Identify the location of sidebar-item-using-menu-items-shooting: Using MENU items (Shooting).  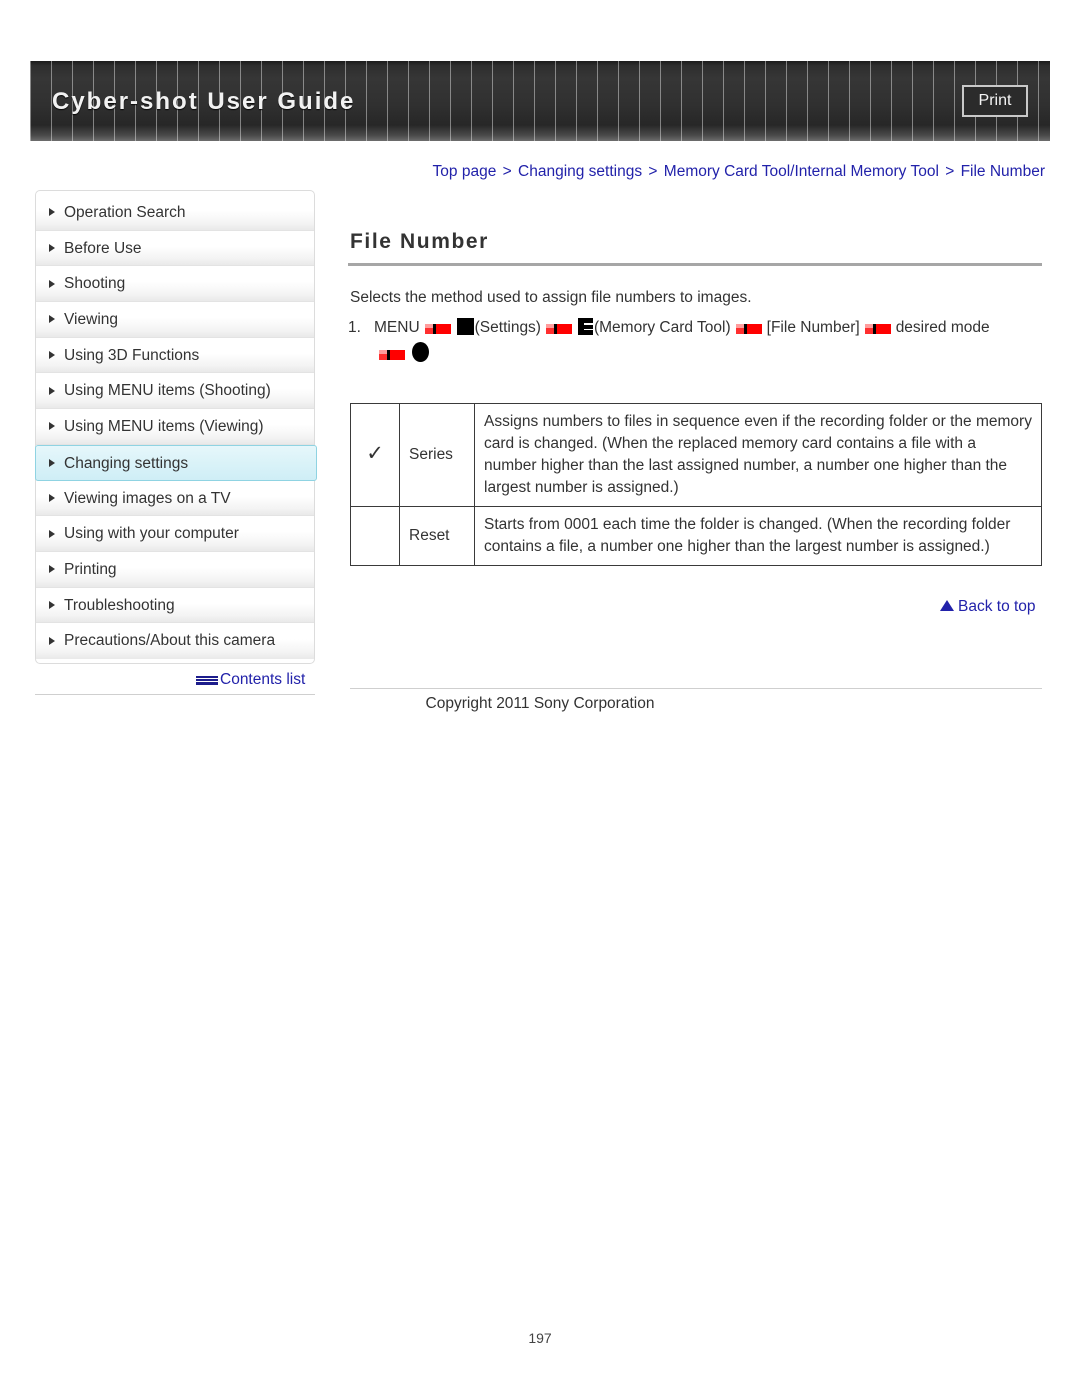
(175, 391).